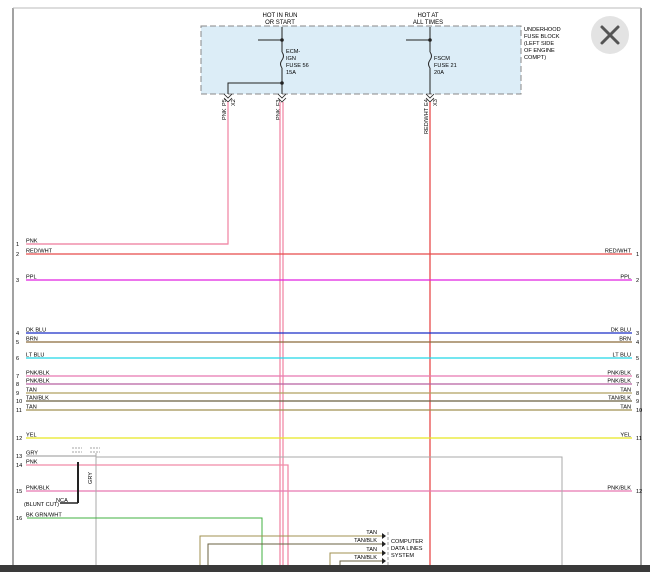  What do you see at coordinates (622, 356) in the screenshot?
I see `circuit-right-label: LT BLU` at bounding box center [622, 356].